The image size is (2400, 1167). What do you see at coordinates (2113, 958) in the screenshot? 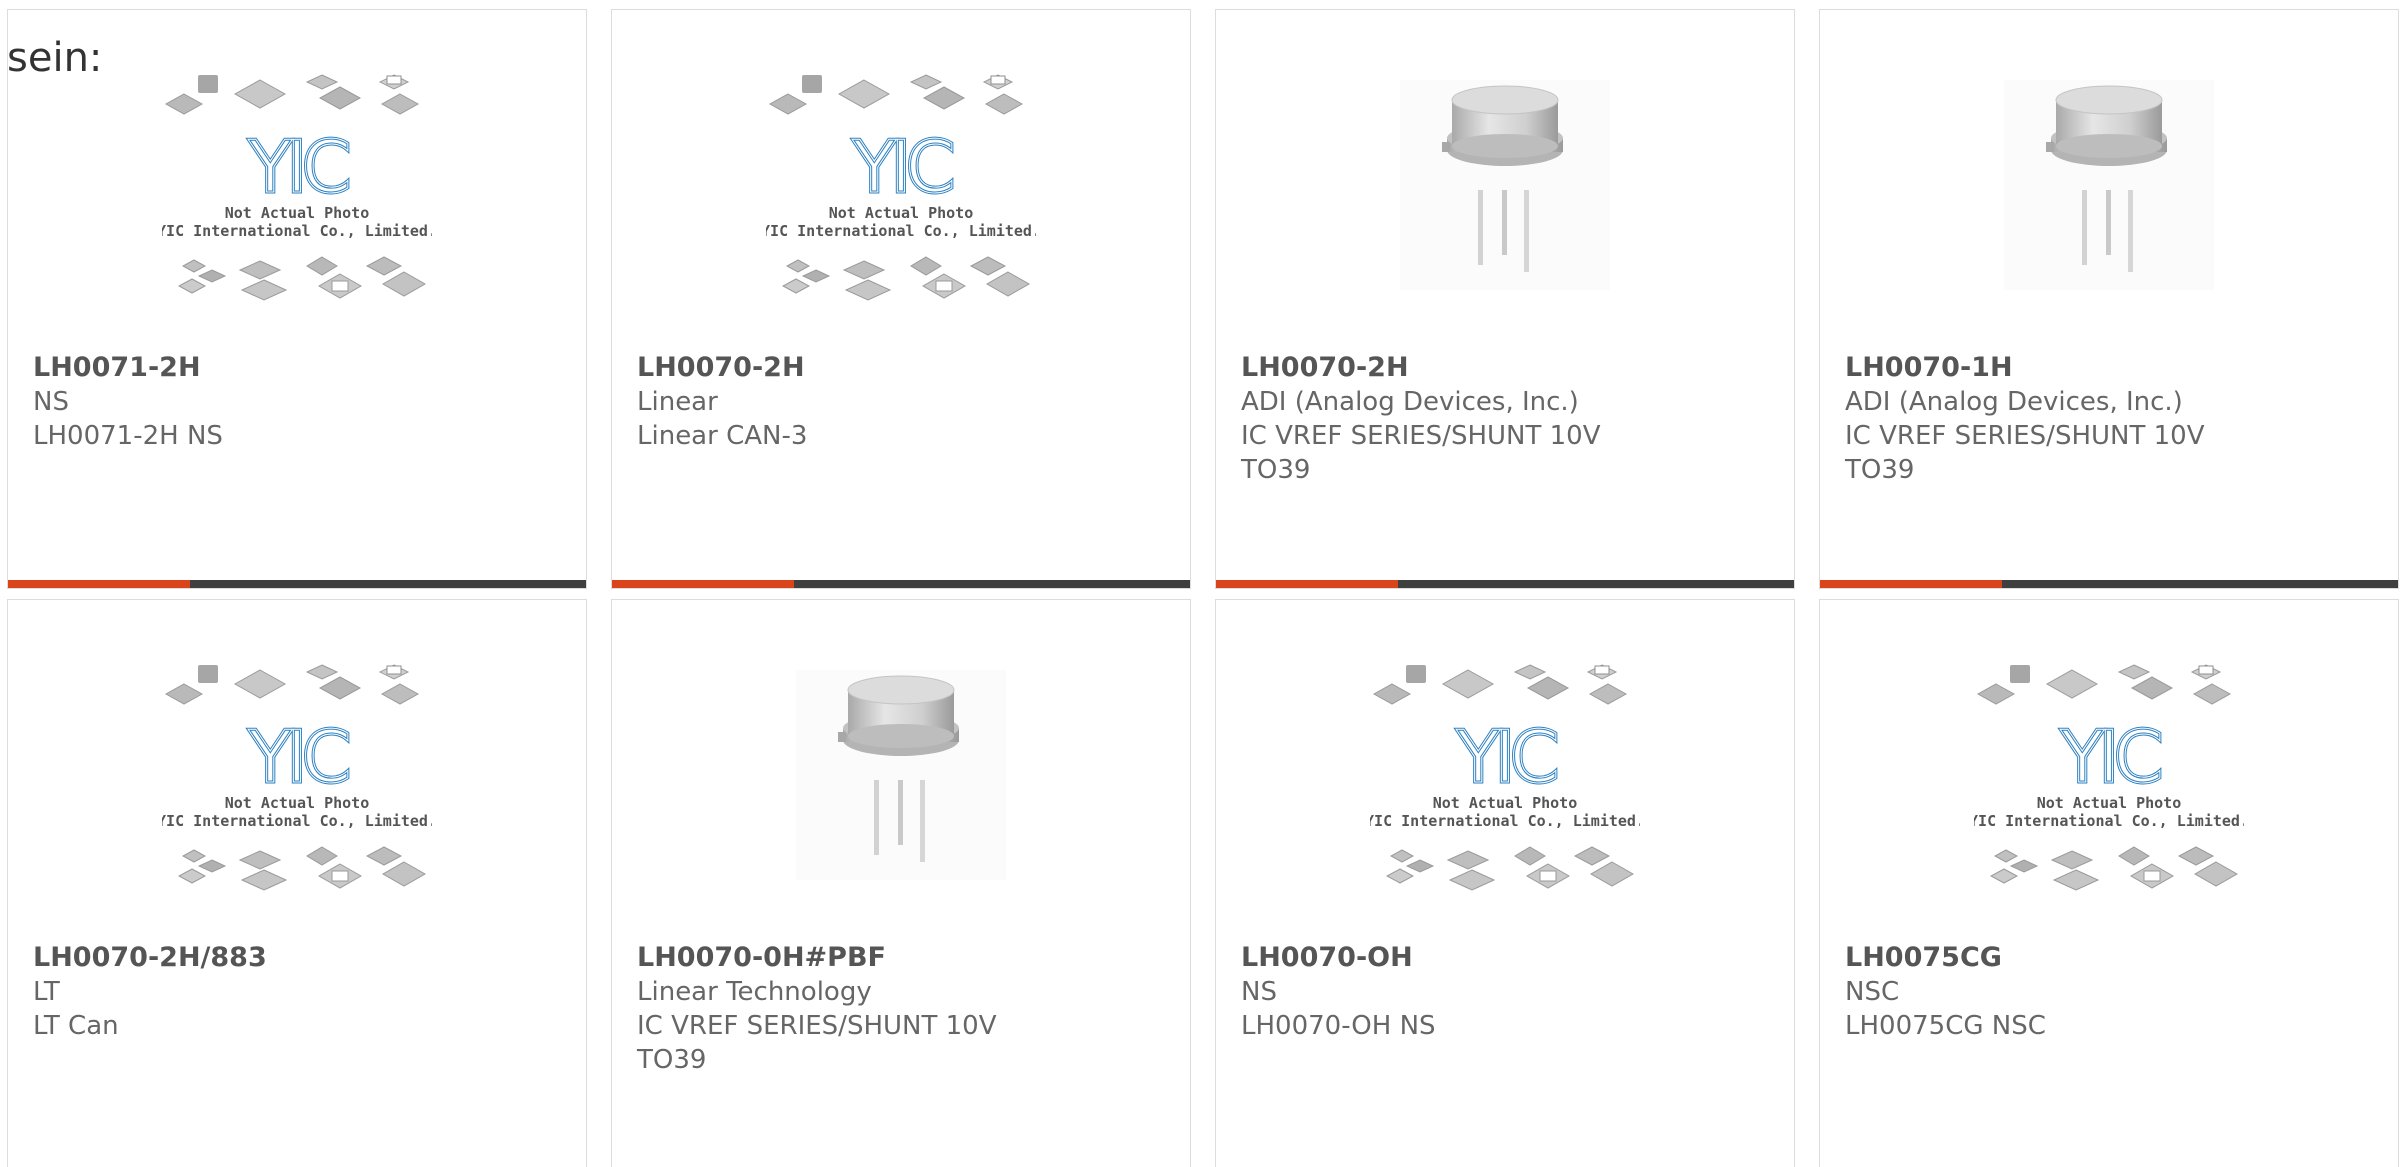
I see `part-number: LH0075CG` at bounding box center [2113, 958].